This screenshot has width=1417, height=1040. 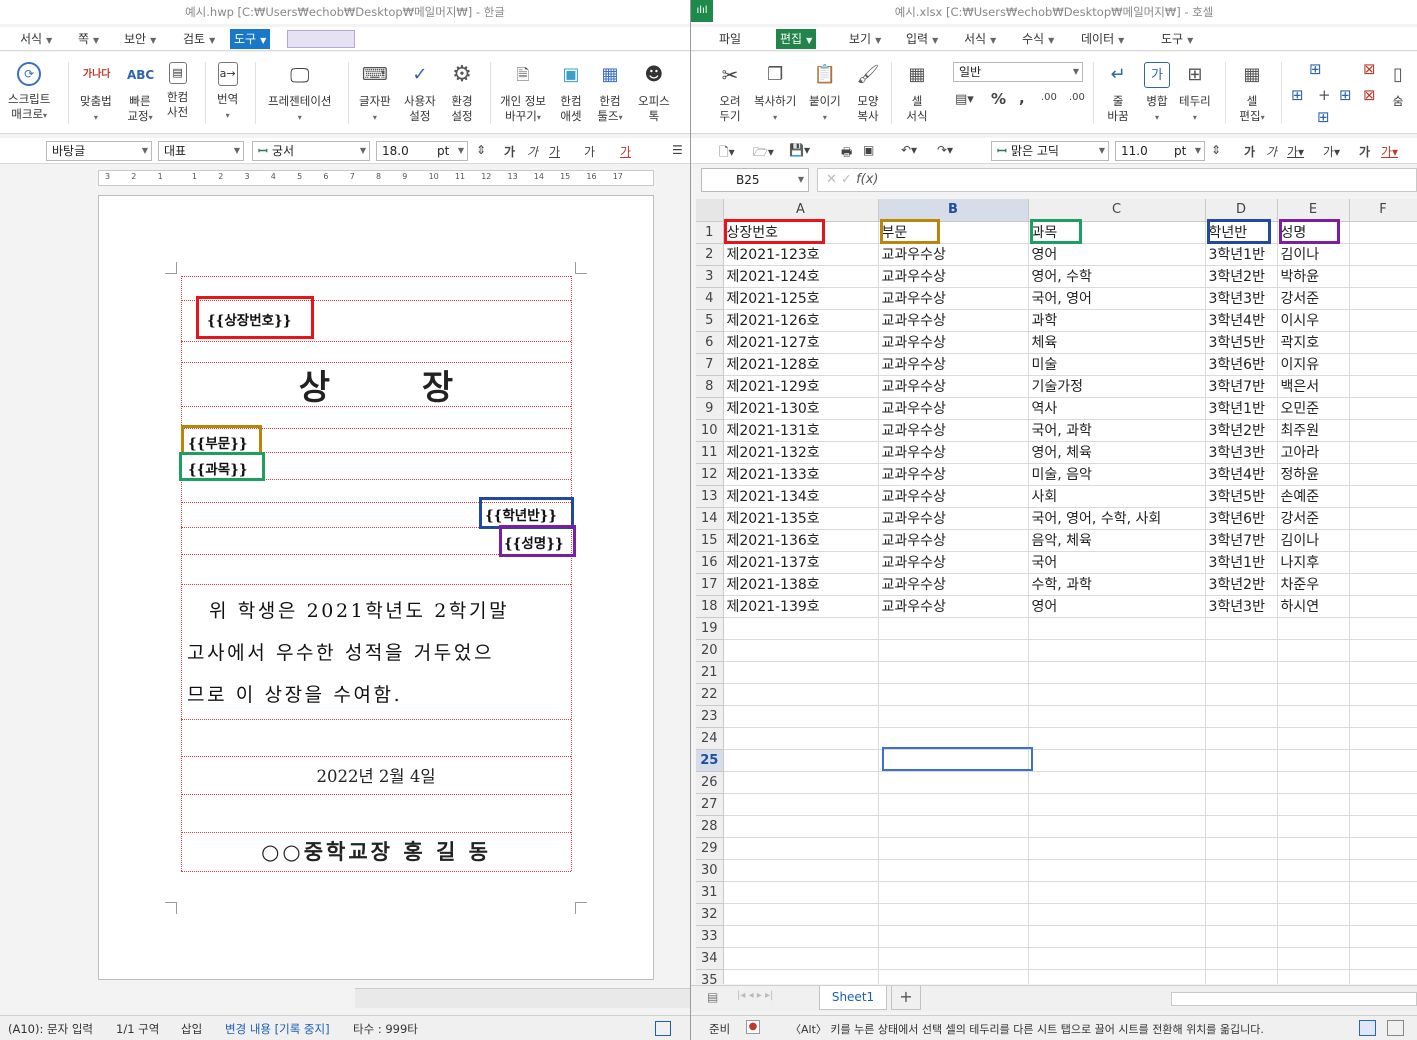 I want to click on outline-select: 대표 ▼, so click(x=201, y=151).